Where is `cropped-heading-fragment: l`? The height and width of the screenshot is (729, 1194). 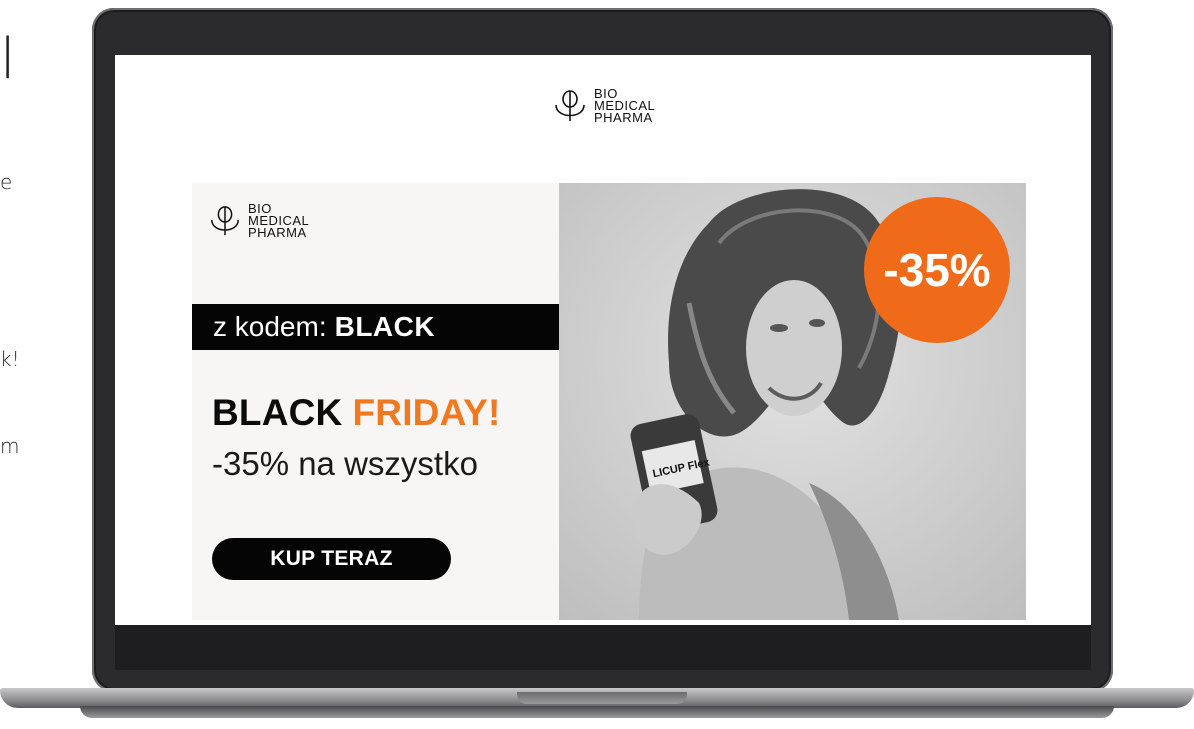 cropped-heading-fragment: l is located at coordinates (8, 59).